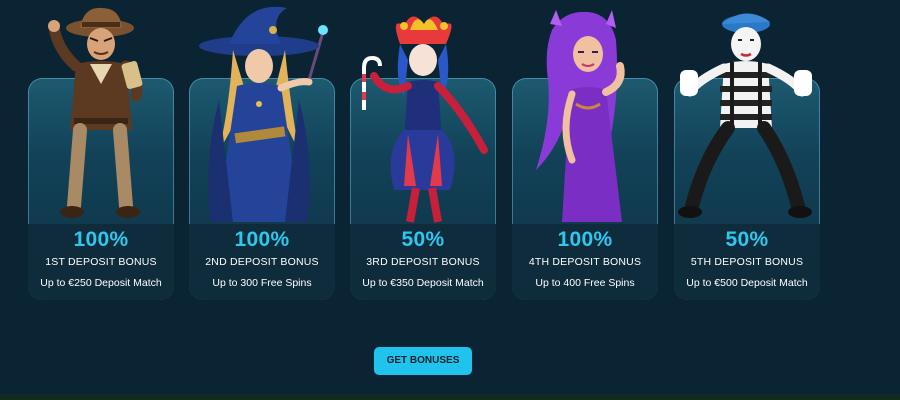 The image size is (900, 400). I want to click on bonus-description: Up to 400 Free Spins, so click(585, 283).